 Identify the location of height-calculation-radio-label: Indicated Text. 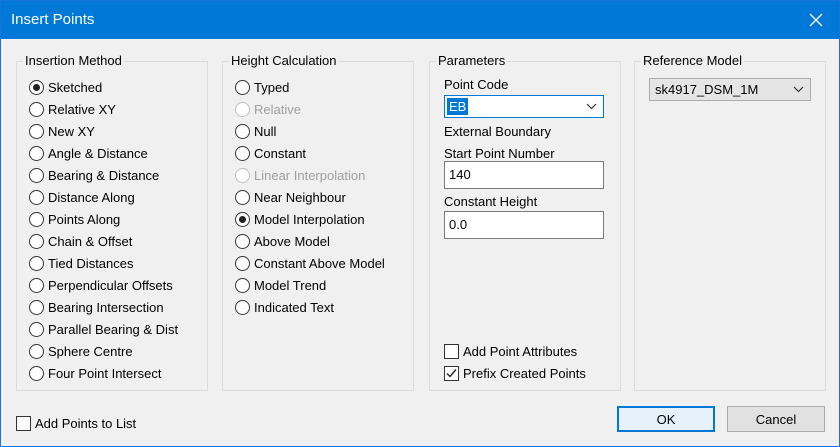
(294, 307).